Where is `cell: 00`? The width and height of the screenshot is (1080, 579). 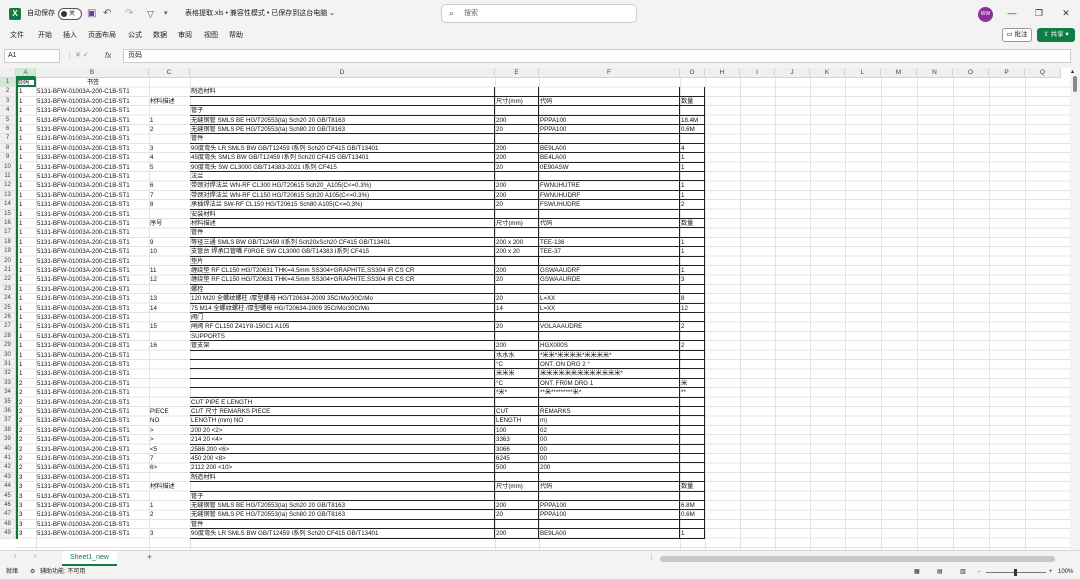
cell: 00 is located at coordinates (609, 439).